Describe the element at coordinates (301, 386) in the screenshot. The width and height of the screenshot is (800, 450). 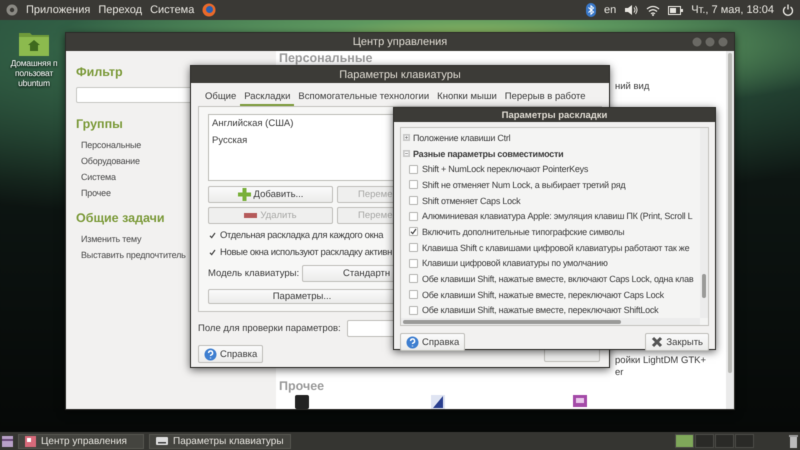
I see `category-heading: Прочее` at that location.